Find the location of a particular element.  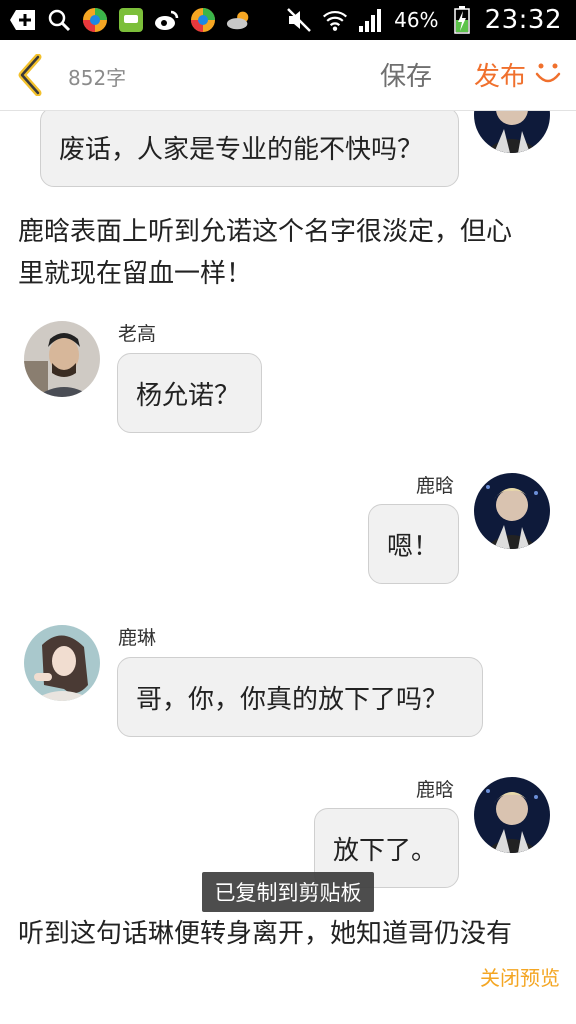

emoji-icon is located at coordinates (548, 74).